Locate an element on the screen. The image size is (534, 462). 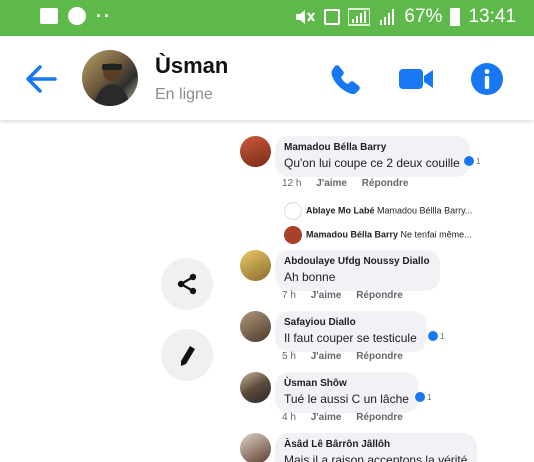
comment-meta: 5 h J'aime Répondre is located at coordinates (342, 356).